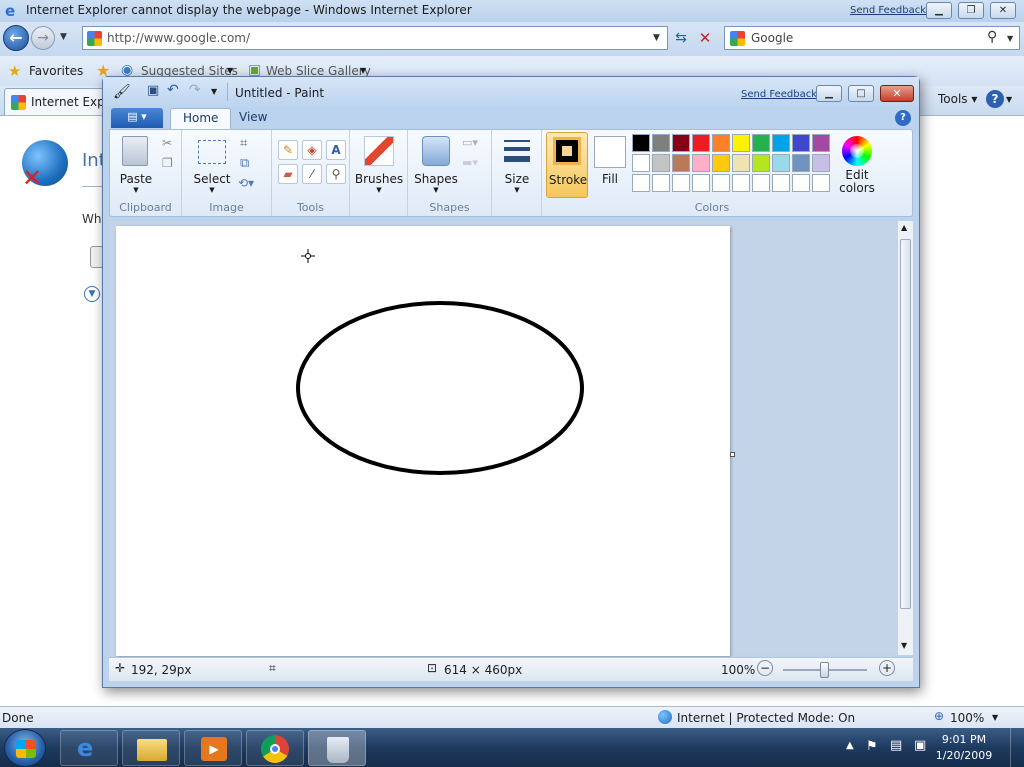 The width and height of the screenshot is (1024, 767). I want to click on address-dropdown-icon: ▼, so click(656, 38).